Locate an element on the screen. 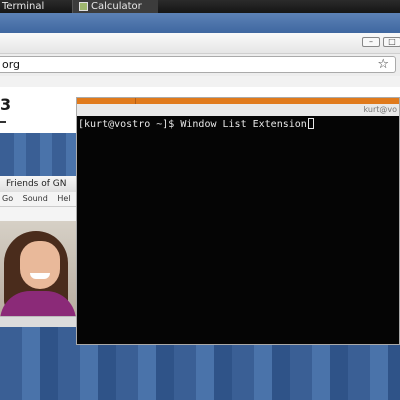 Image resolution: width=400 pixels, height=400 pixels. top-panel: Terminal Calculator is located at coordinates (200, 6).